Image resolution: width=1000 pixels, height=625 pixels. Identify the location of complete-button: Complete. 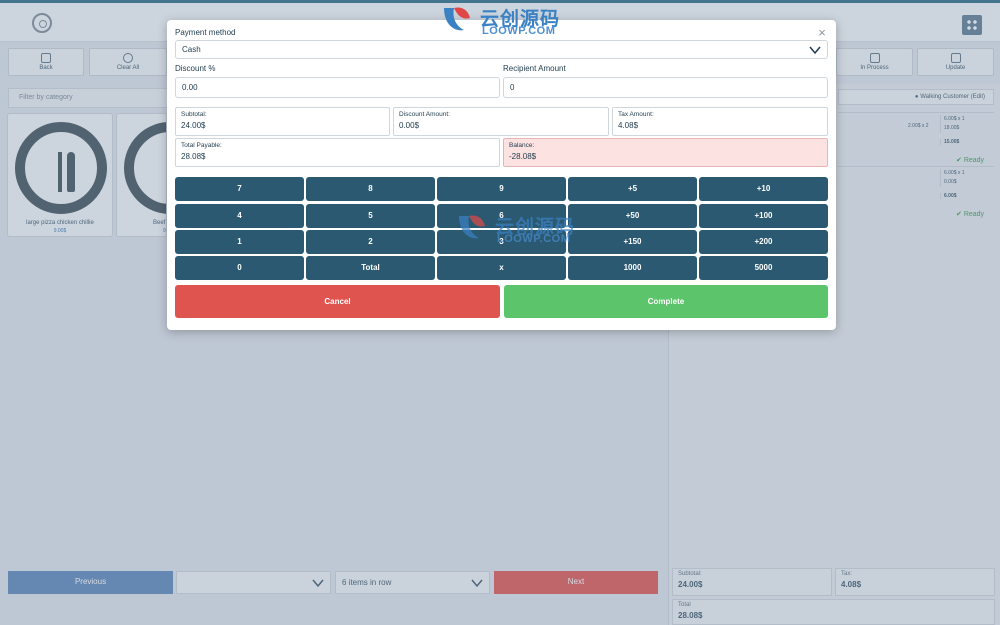
(666, 301).